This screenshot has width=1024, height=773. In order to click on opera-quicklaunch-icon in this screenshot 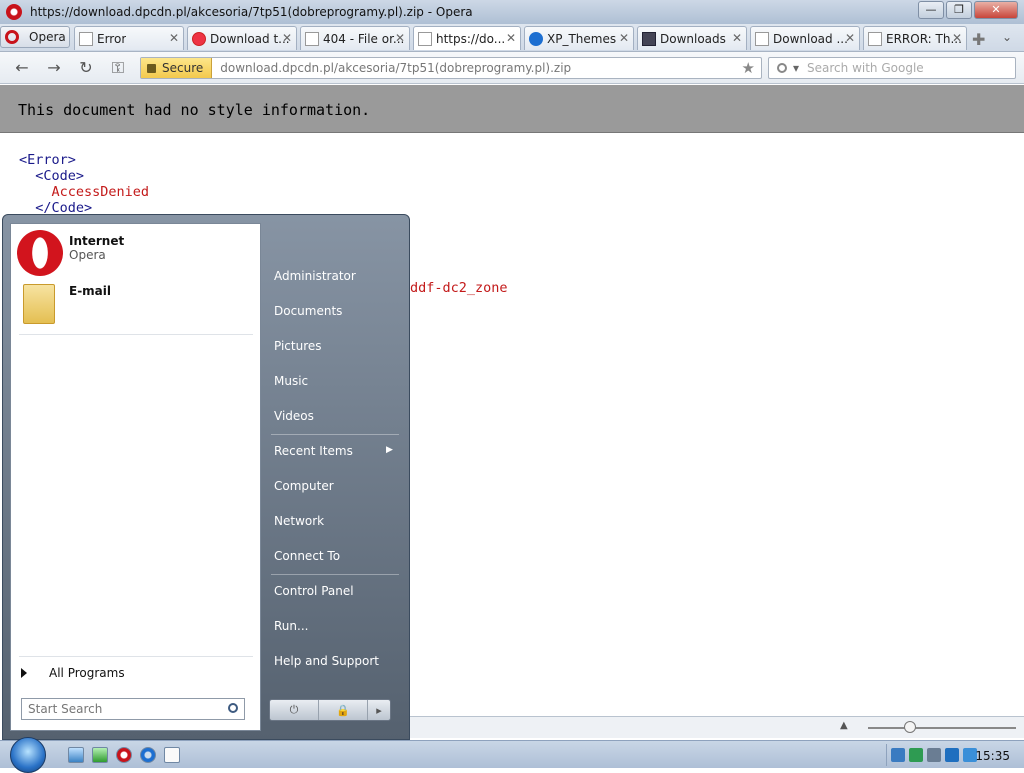, I will do `click(124, 755)`.